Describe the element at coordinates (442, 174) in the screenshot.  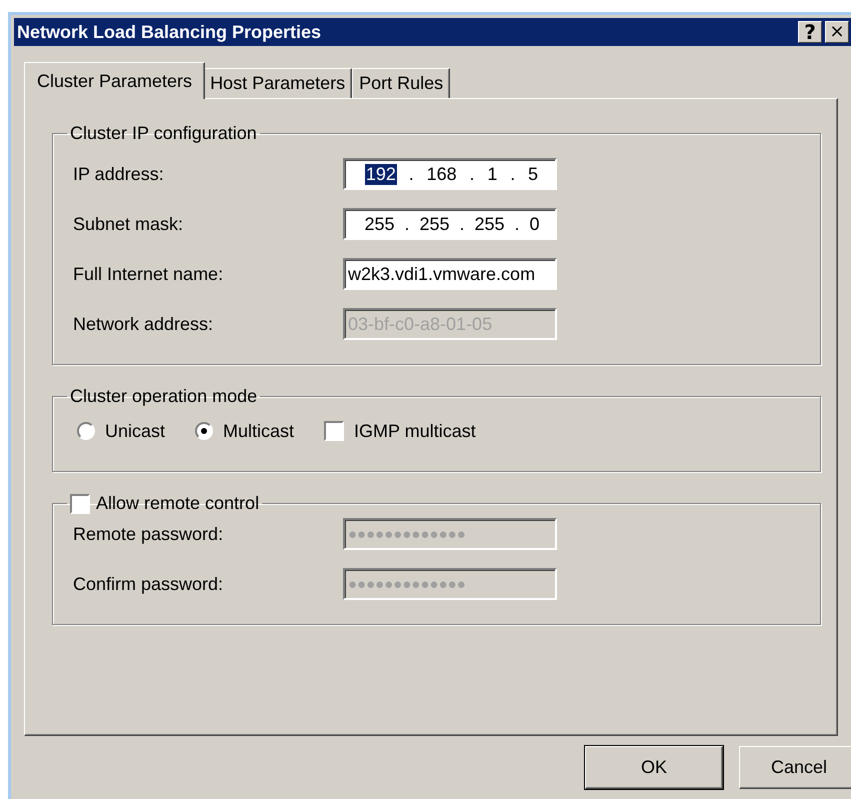
I see `octet-text: 168` at that location.